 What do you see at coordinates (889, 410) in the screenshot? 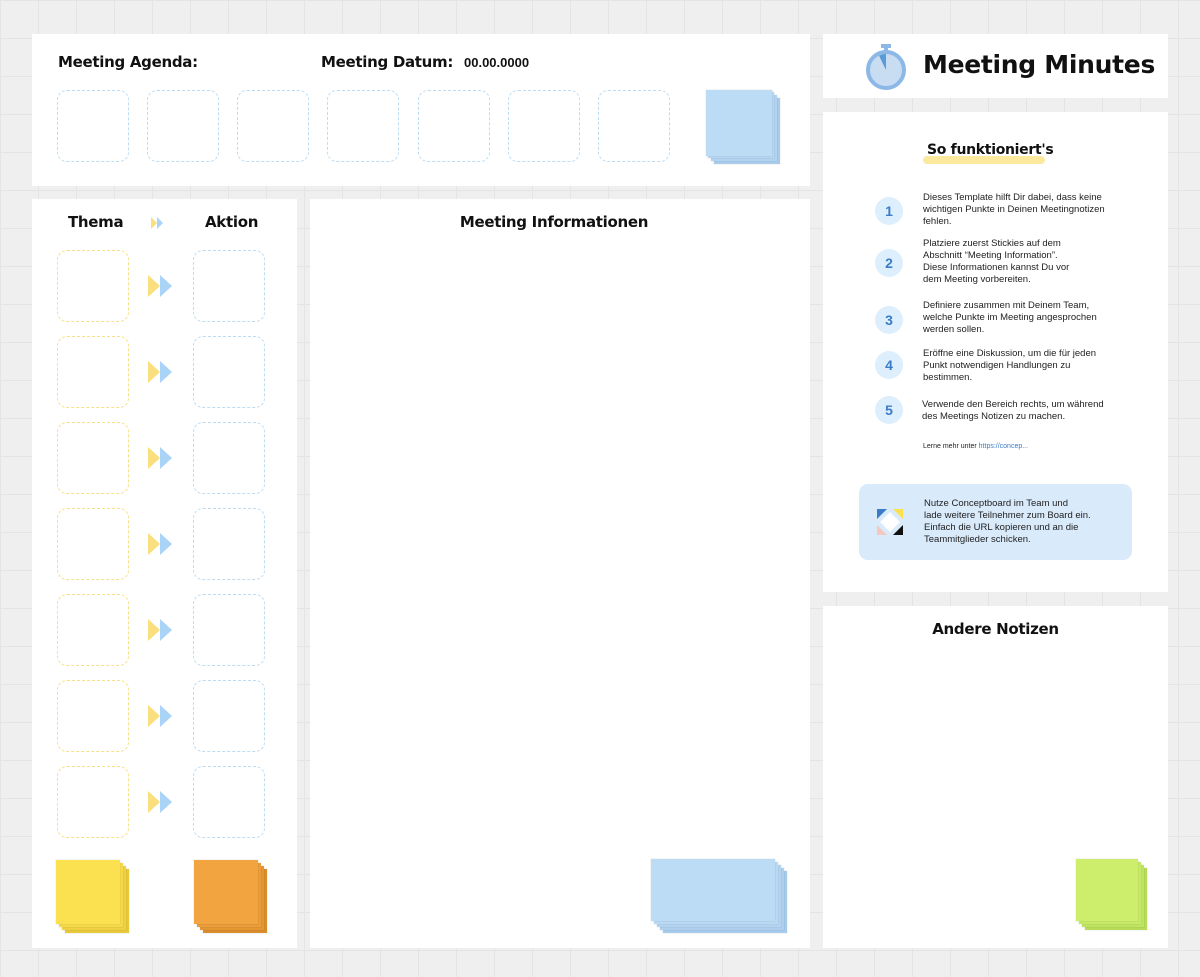
I see `step-number: 5` at bounding box center [889, 410].